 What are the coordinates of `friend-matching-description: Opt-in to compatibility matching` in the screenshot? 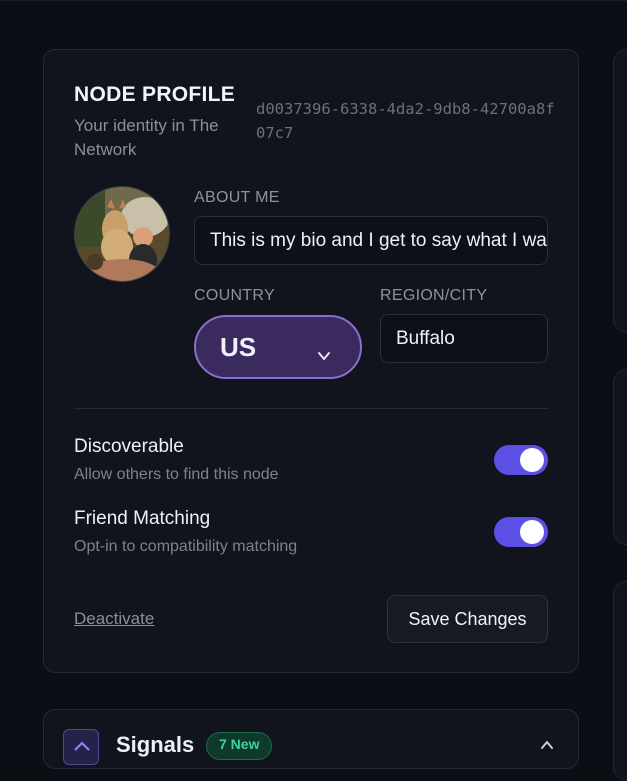 It's located at (186, 546).